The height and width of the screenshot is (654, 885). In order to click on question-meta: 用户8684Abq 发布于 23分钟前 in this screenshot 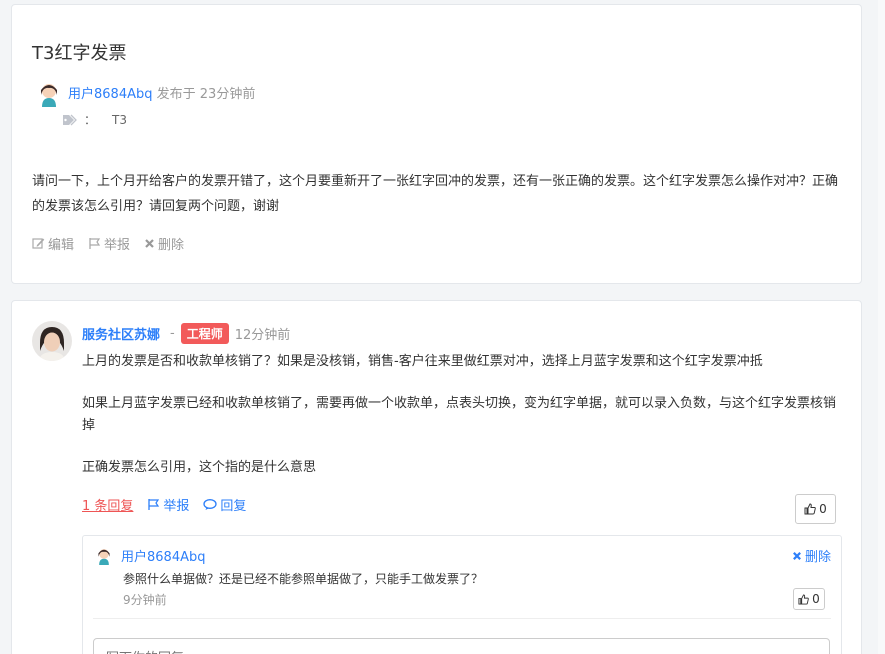, I will do `click(161, 92)`.